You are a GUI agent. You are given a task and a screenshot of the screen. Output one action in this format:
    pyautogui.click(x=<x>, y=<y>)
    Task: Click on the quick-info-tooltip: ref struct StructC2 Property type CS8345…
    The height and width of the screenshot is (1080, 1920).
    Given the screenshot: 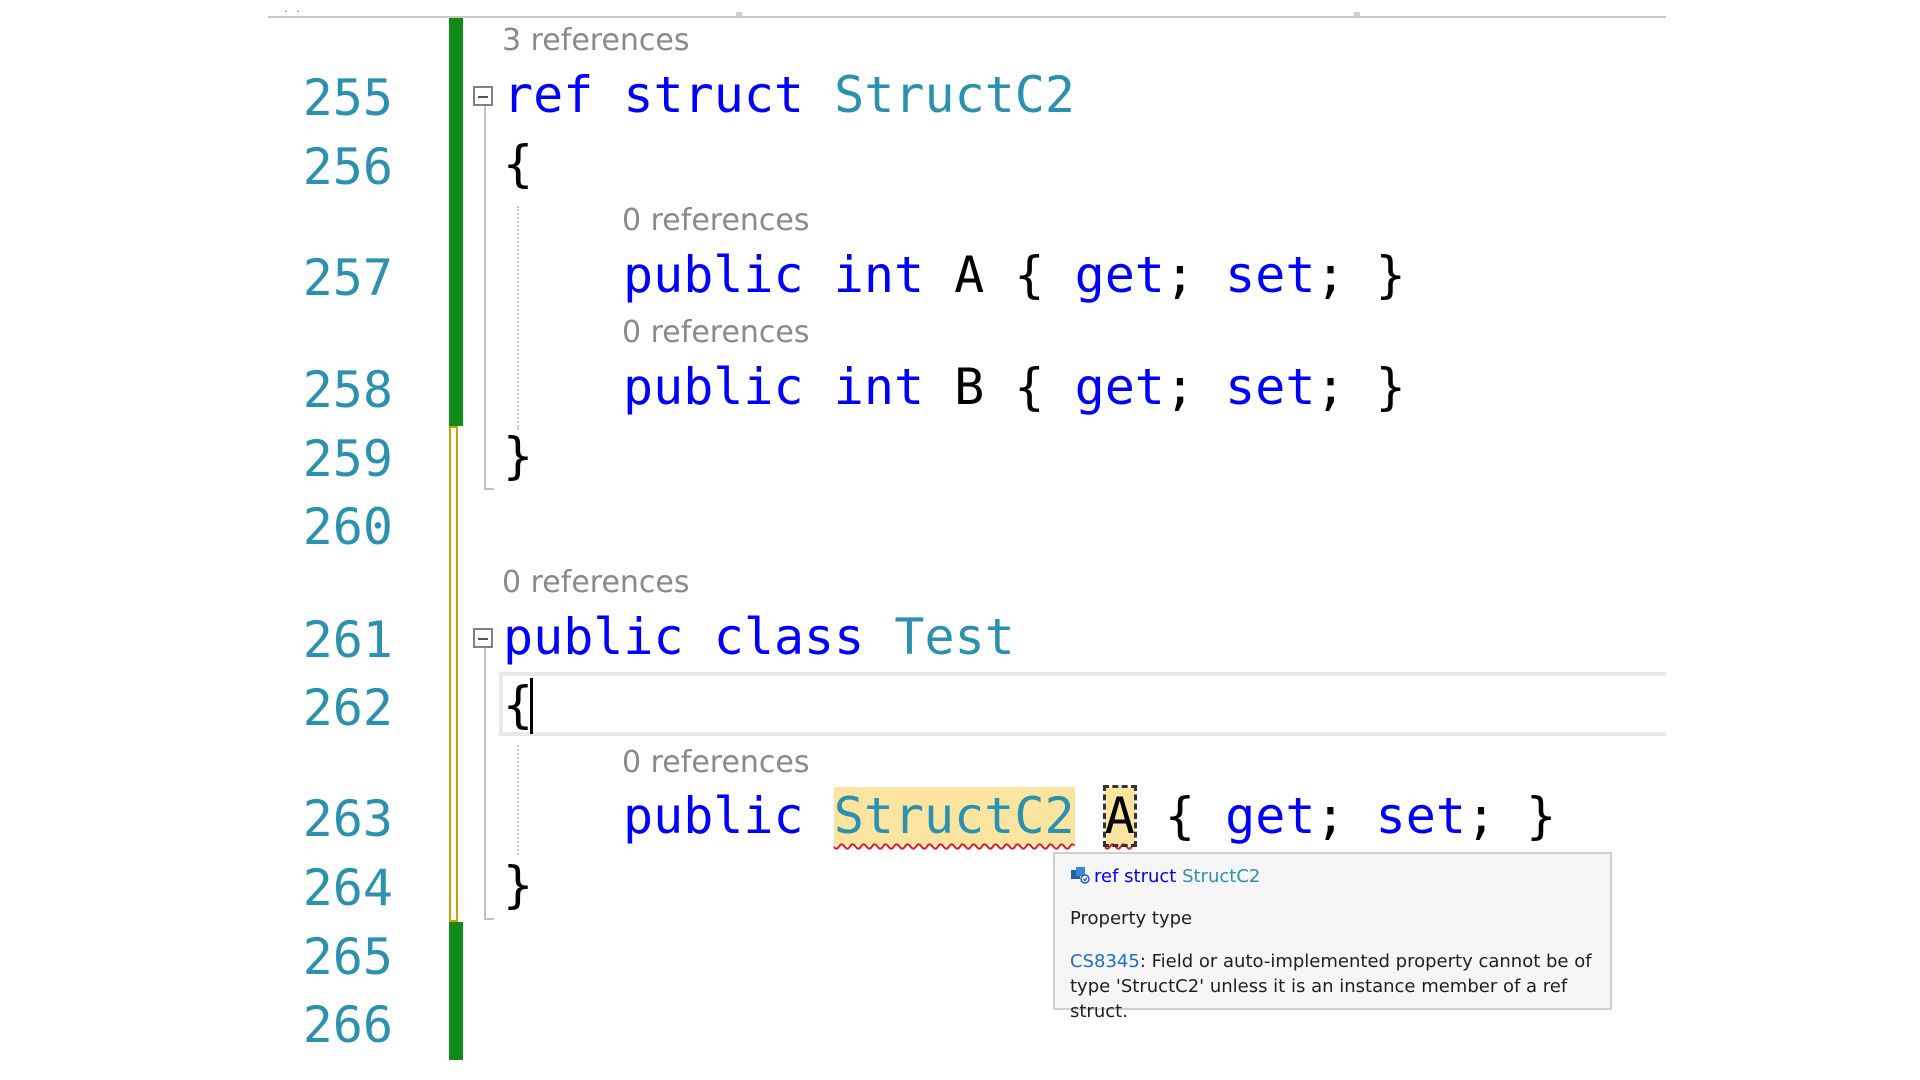 What is the action you would take?
    pyautogui.click(x=1332, y=937)
    